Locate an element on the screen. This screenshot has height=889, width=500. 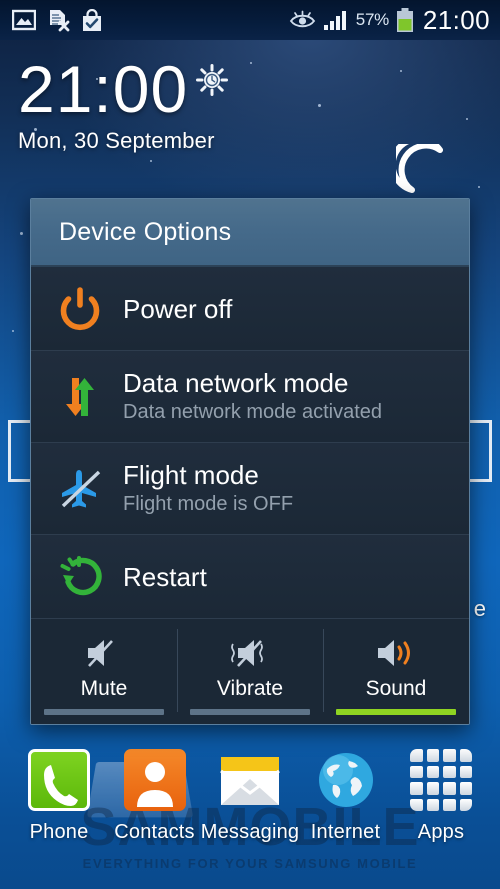
option-text: Restart is located at coordinates (164, 577).